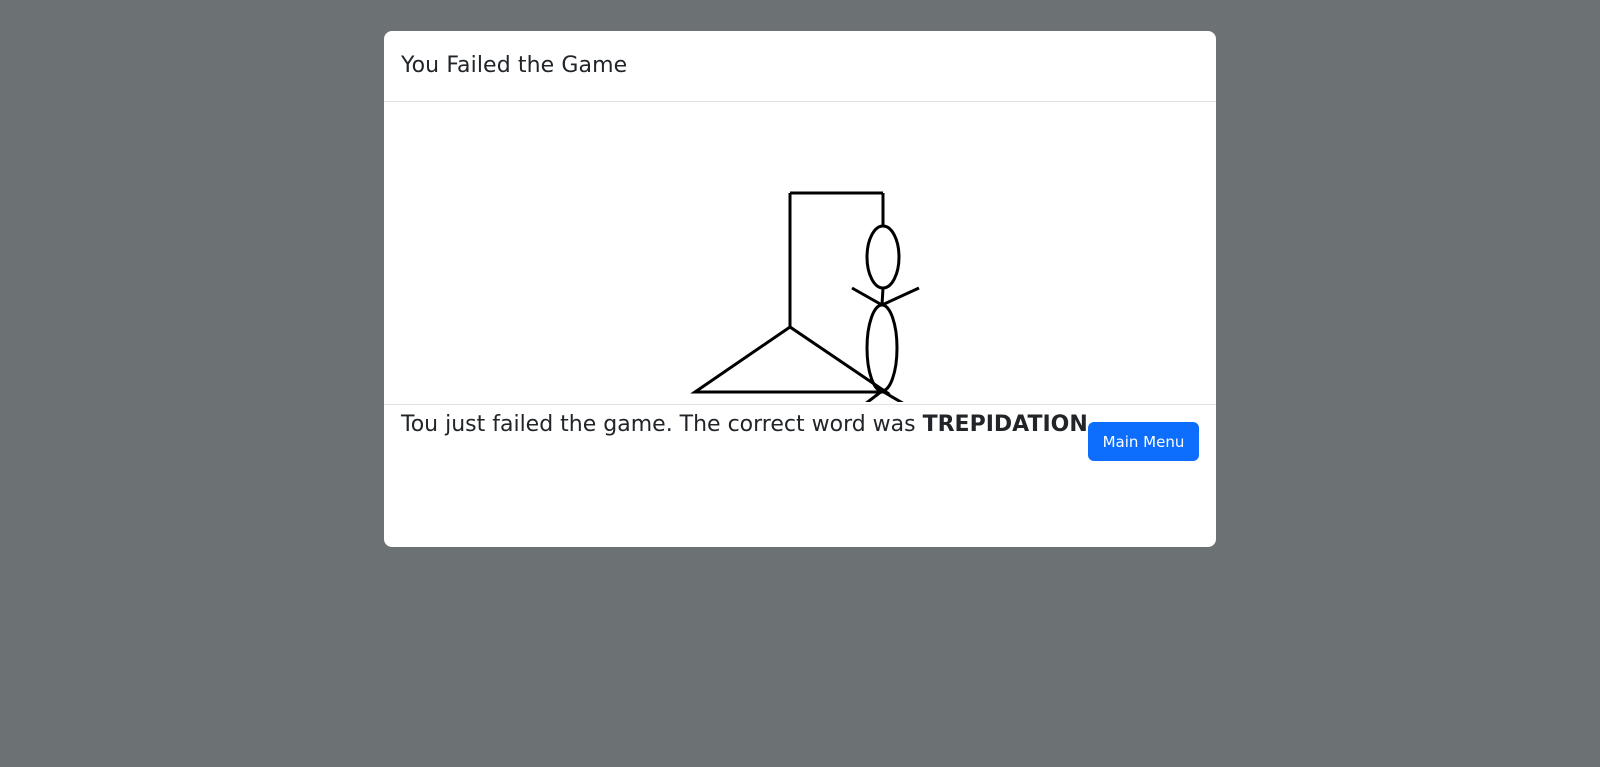 This screenshot has width=1600, height=767. Describe the element at coordinates (514, 65) in the screenshot. I see `modal-title: You Failed the Game` at that location.